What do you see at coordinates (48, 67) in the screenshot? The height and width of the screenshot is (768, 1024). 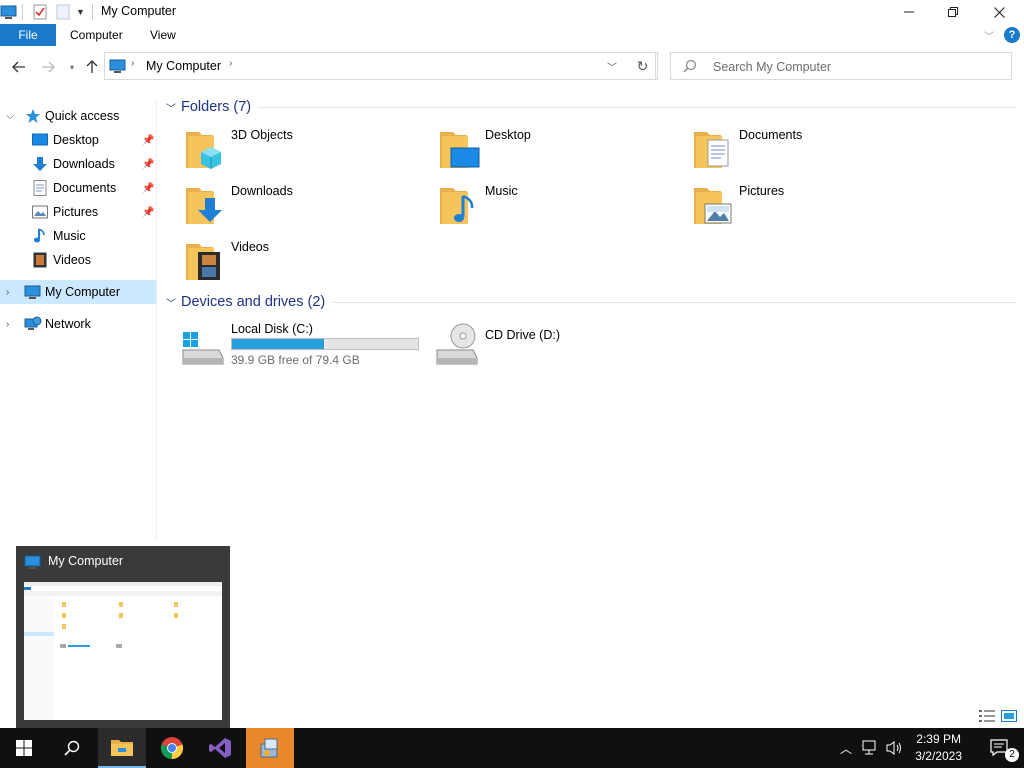 I see `forward-button` at bounding box center [48, 67].